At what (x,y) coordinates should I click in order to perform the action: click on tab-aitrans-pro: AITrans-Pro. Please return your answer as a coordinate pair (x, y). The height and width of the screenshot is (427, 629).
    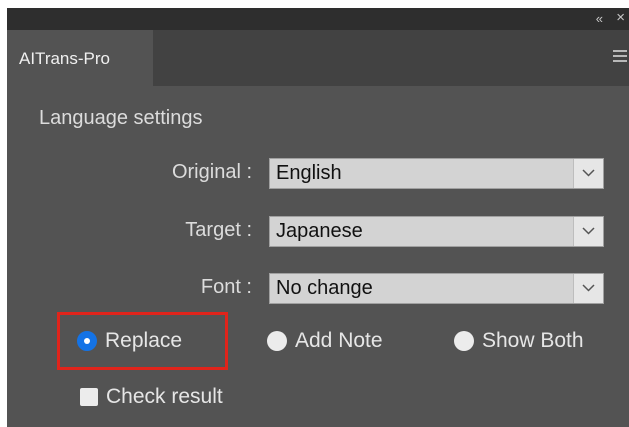
    Looking at the image, I should click on (80, 58).